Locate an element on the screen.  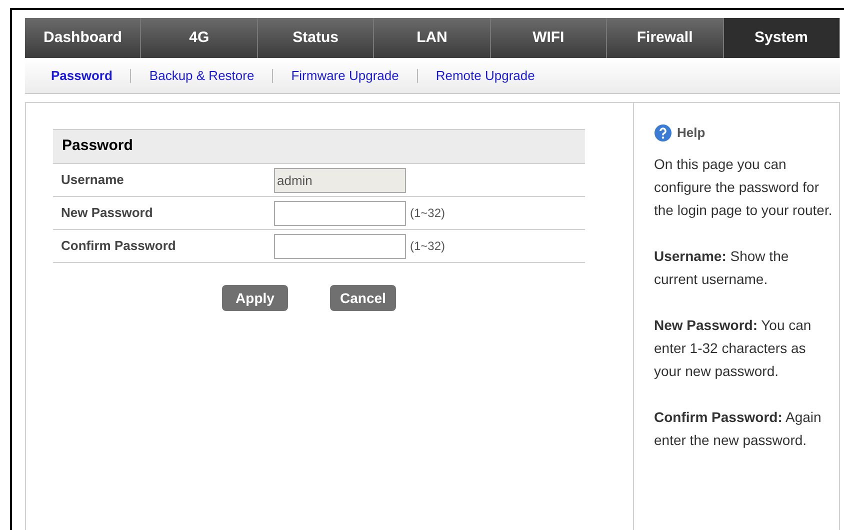
sub-tab: Backup & Restore is located at coordinates (201, 76).